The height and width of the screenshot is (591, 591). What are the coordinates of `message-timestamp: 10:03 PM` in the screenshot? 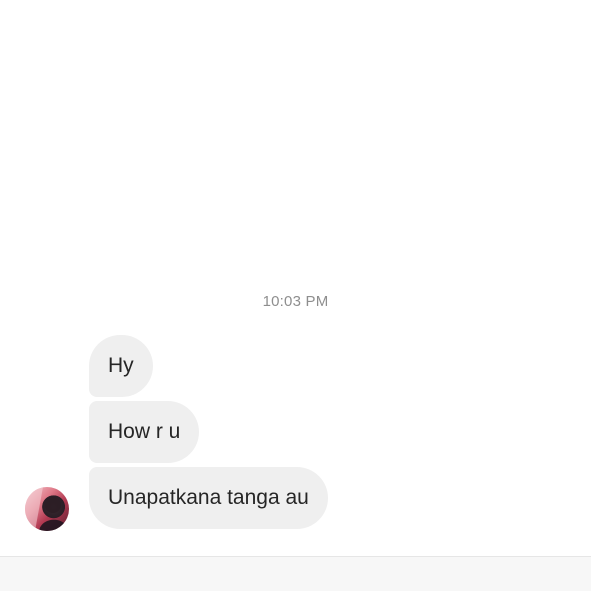 It's located at (295, 301).